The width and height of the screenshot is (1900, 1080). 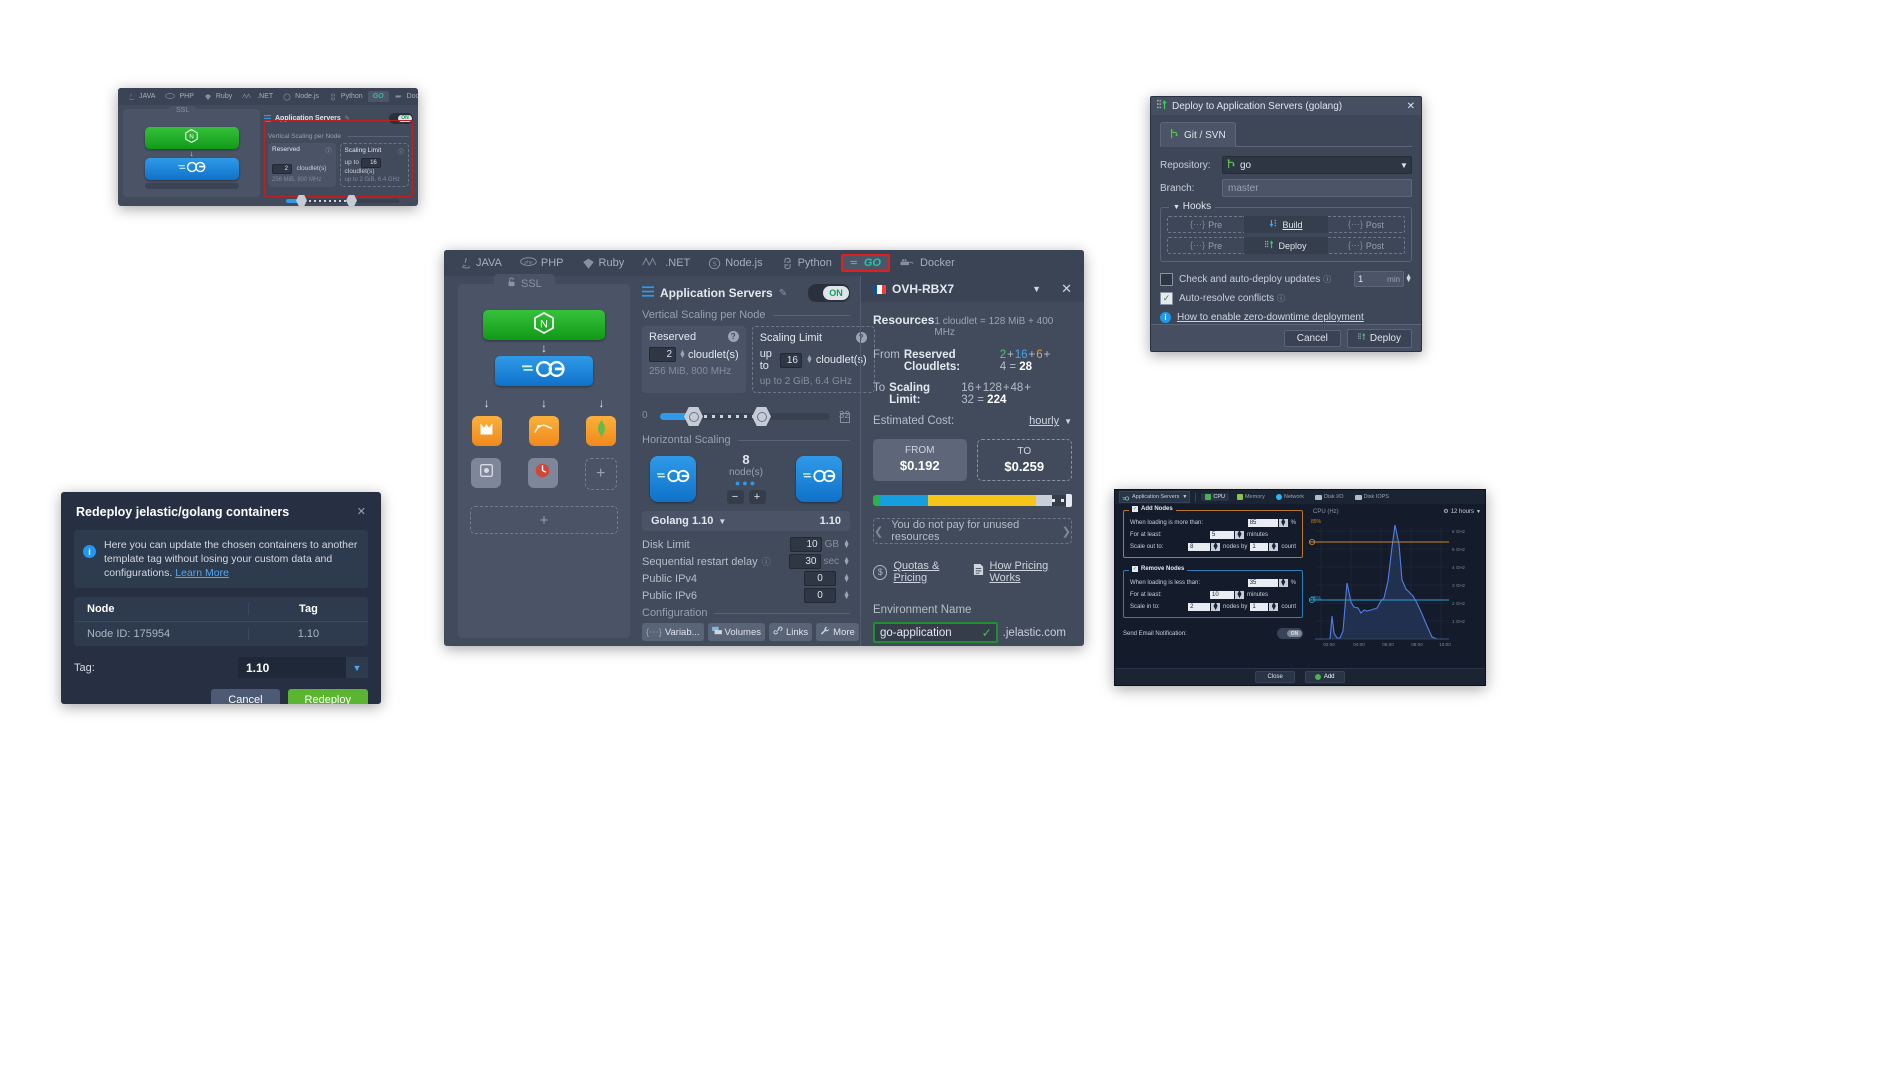 What do you see at coordinates (1317, 165) in the screenshot?
I see `repository-field: go ▼` at bounding box center [1317, 165].